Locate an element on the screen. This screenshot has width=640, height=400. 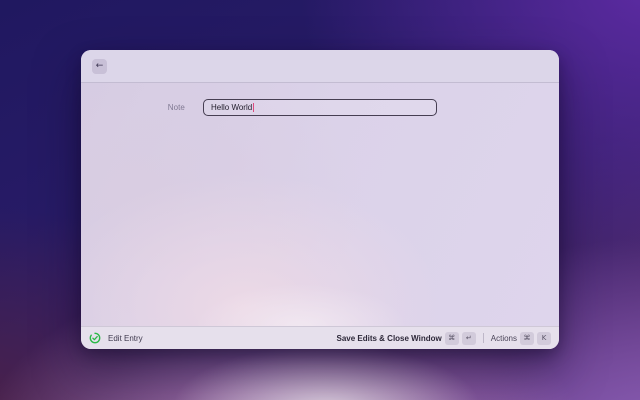
actions-menu-button: Actions ⌘ K is located at coordinates (520, 338).